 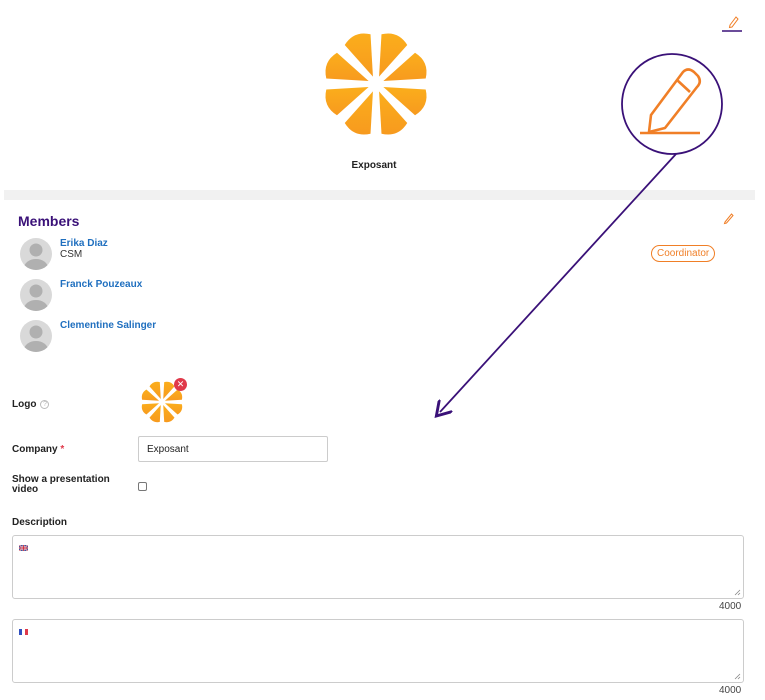 What do you see at coordinates (84, 243) in the screenshot?
I see `member-name: Erika Diaz` at bounding box center [84, 243].